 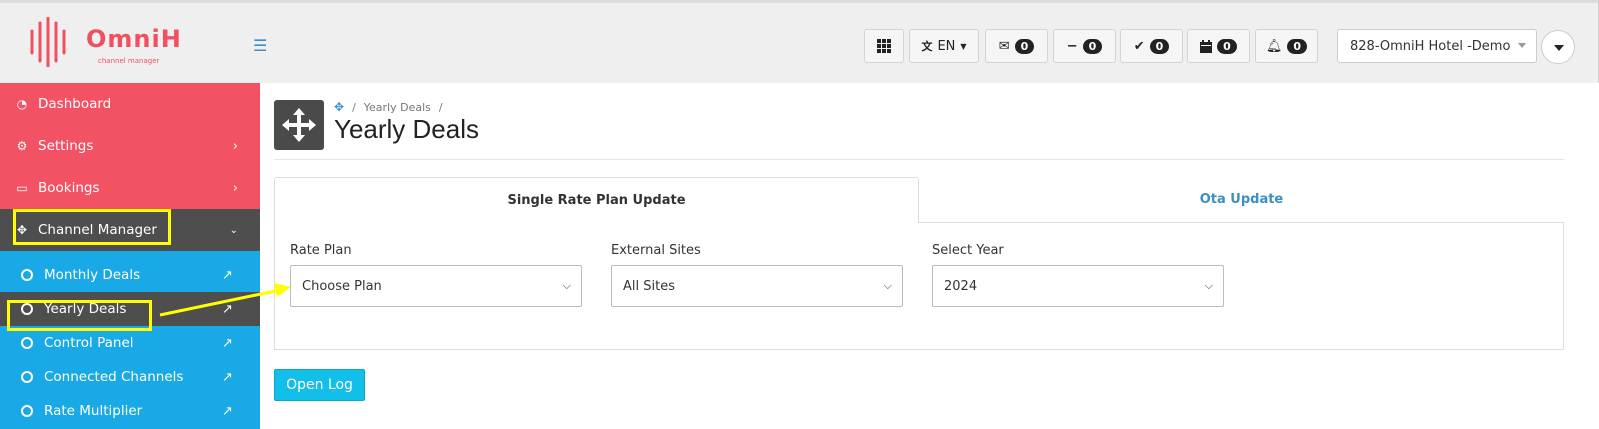 What do you see at coordinates (22, 104) in the screenshot?
I see `tachometer-icon: ◔` at bounding box center [22, 104].